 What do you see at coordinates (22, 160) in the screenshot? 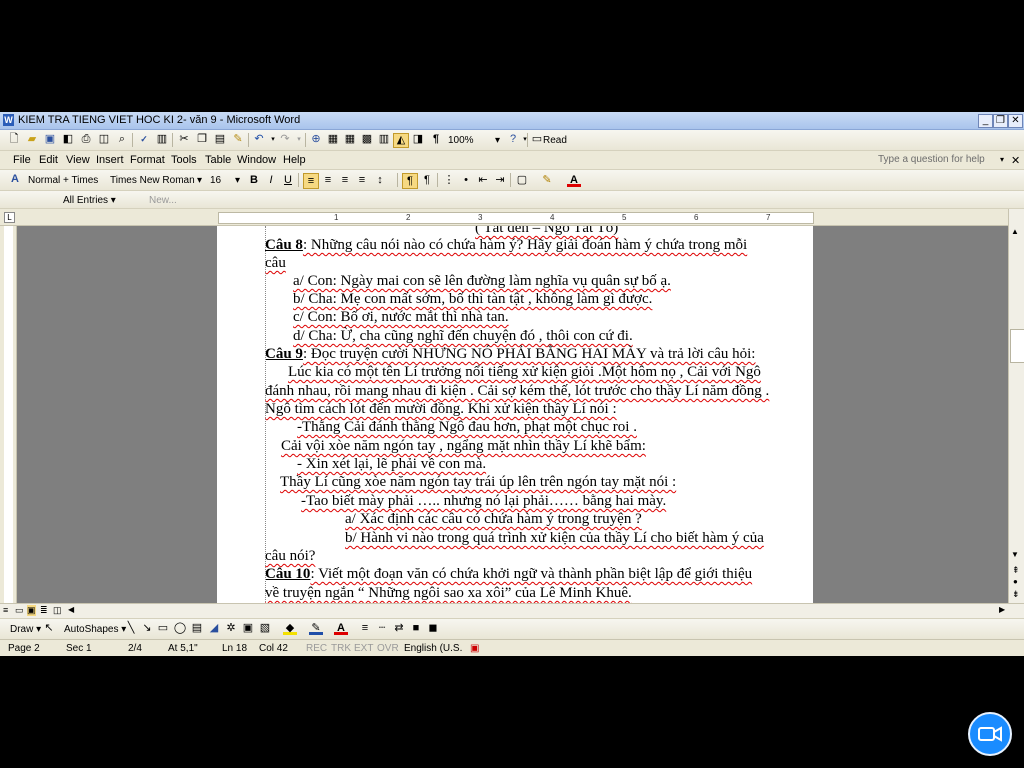
I see `menu-file: File` at bounding box center [22, 160].